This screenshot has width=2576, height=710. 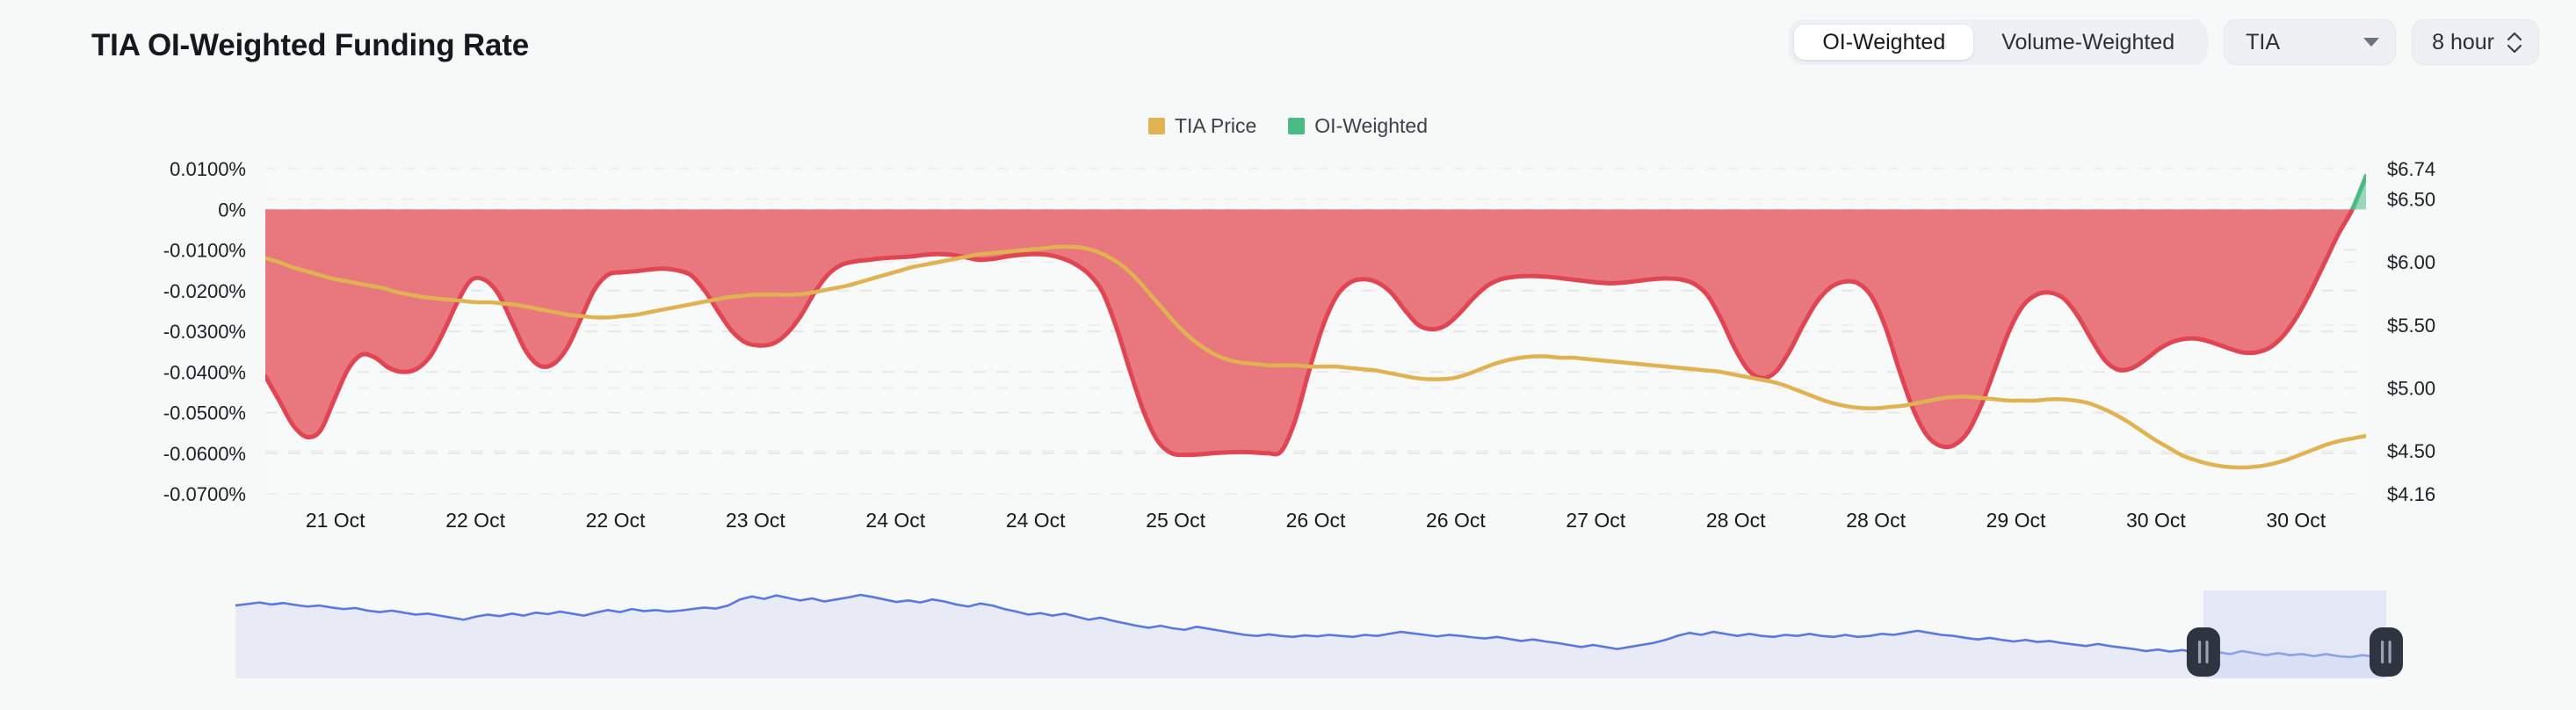 I want to click on y-axis-left-tick: -0.0100%, so click(x=204, y=251).